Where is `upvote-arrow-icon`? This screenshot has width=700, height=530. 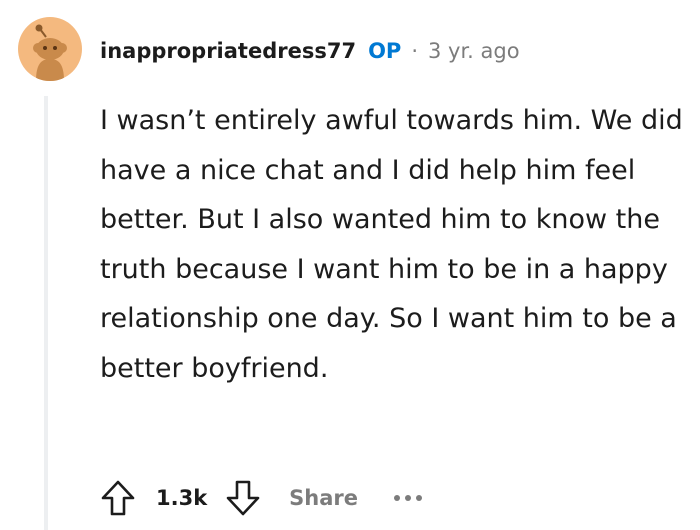
upvote-arrow-icon is located at coordinates (118, 498).